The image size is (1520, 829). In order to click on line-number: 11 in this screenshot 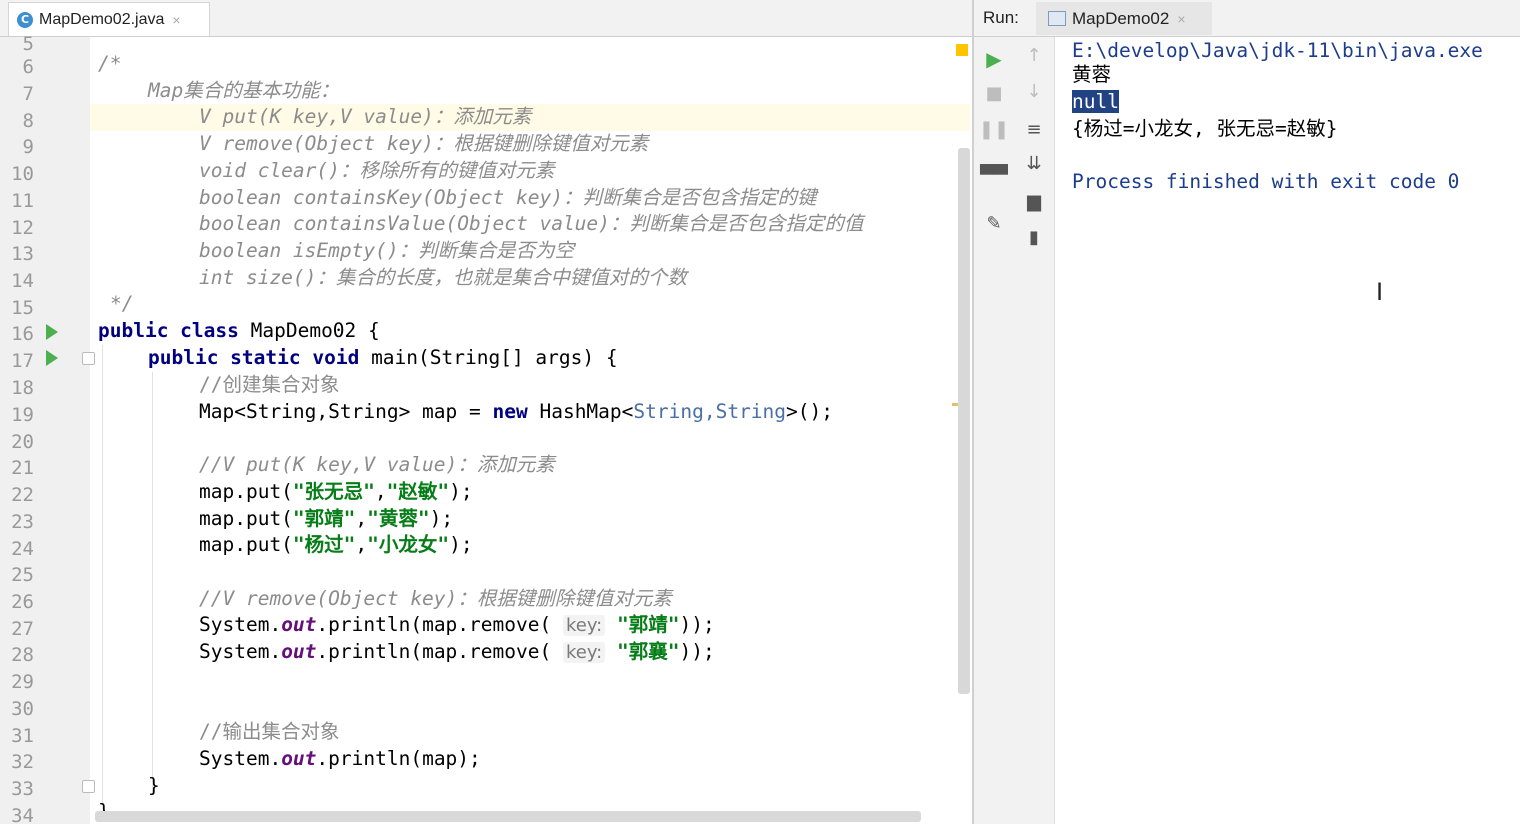, I will do `click(17, 201)`.